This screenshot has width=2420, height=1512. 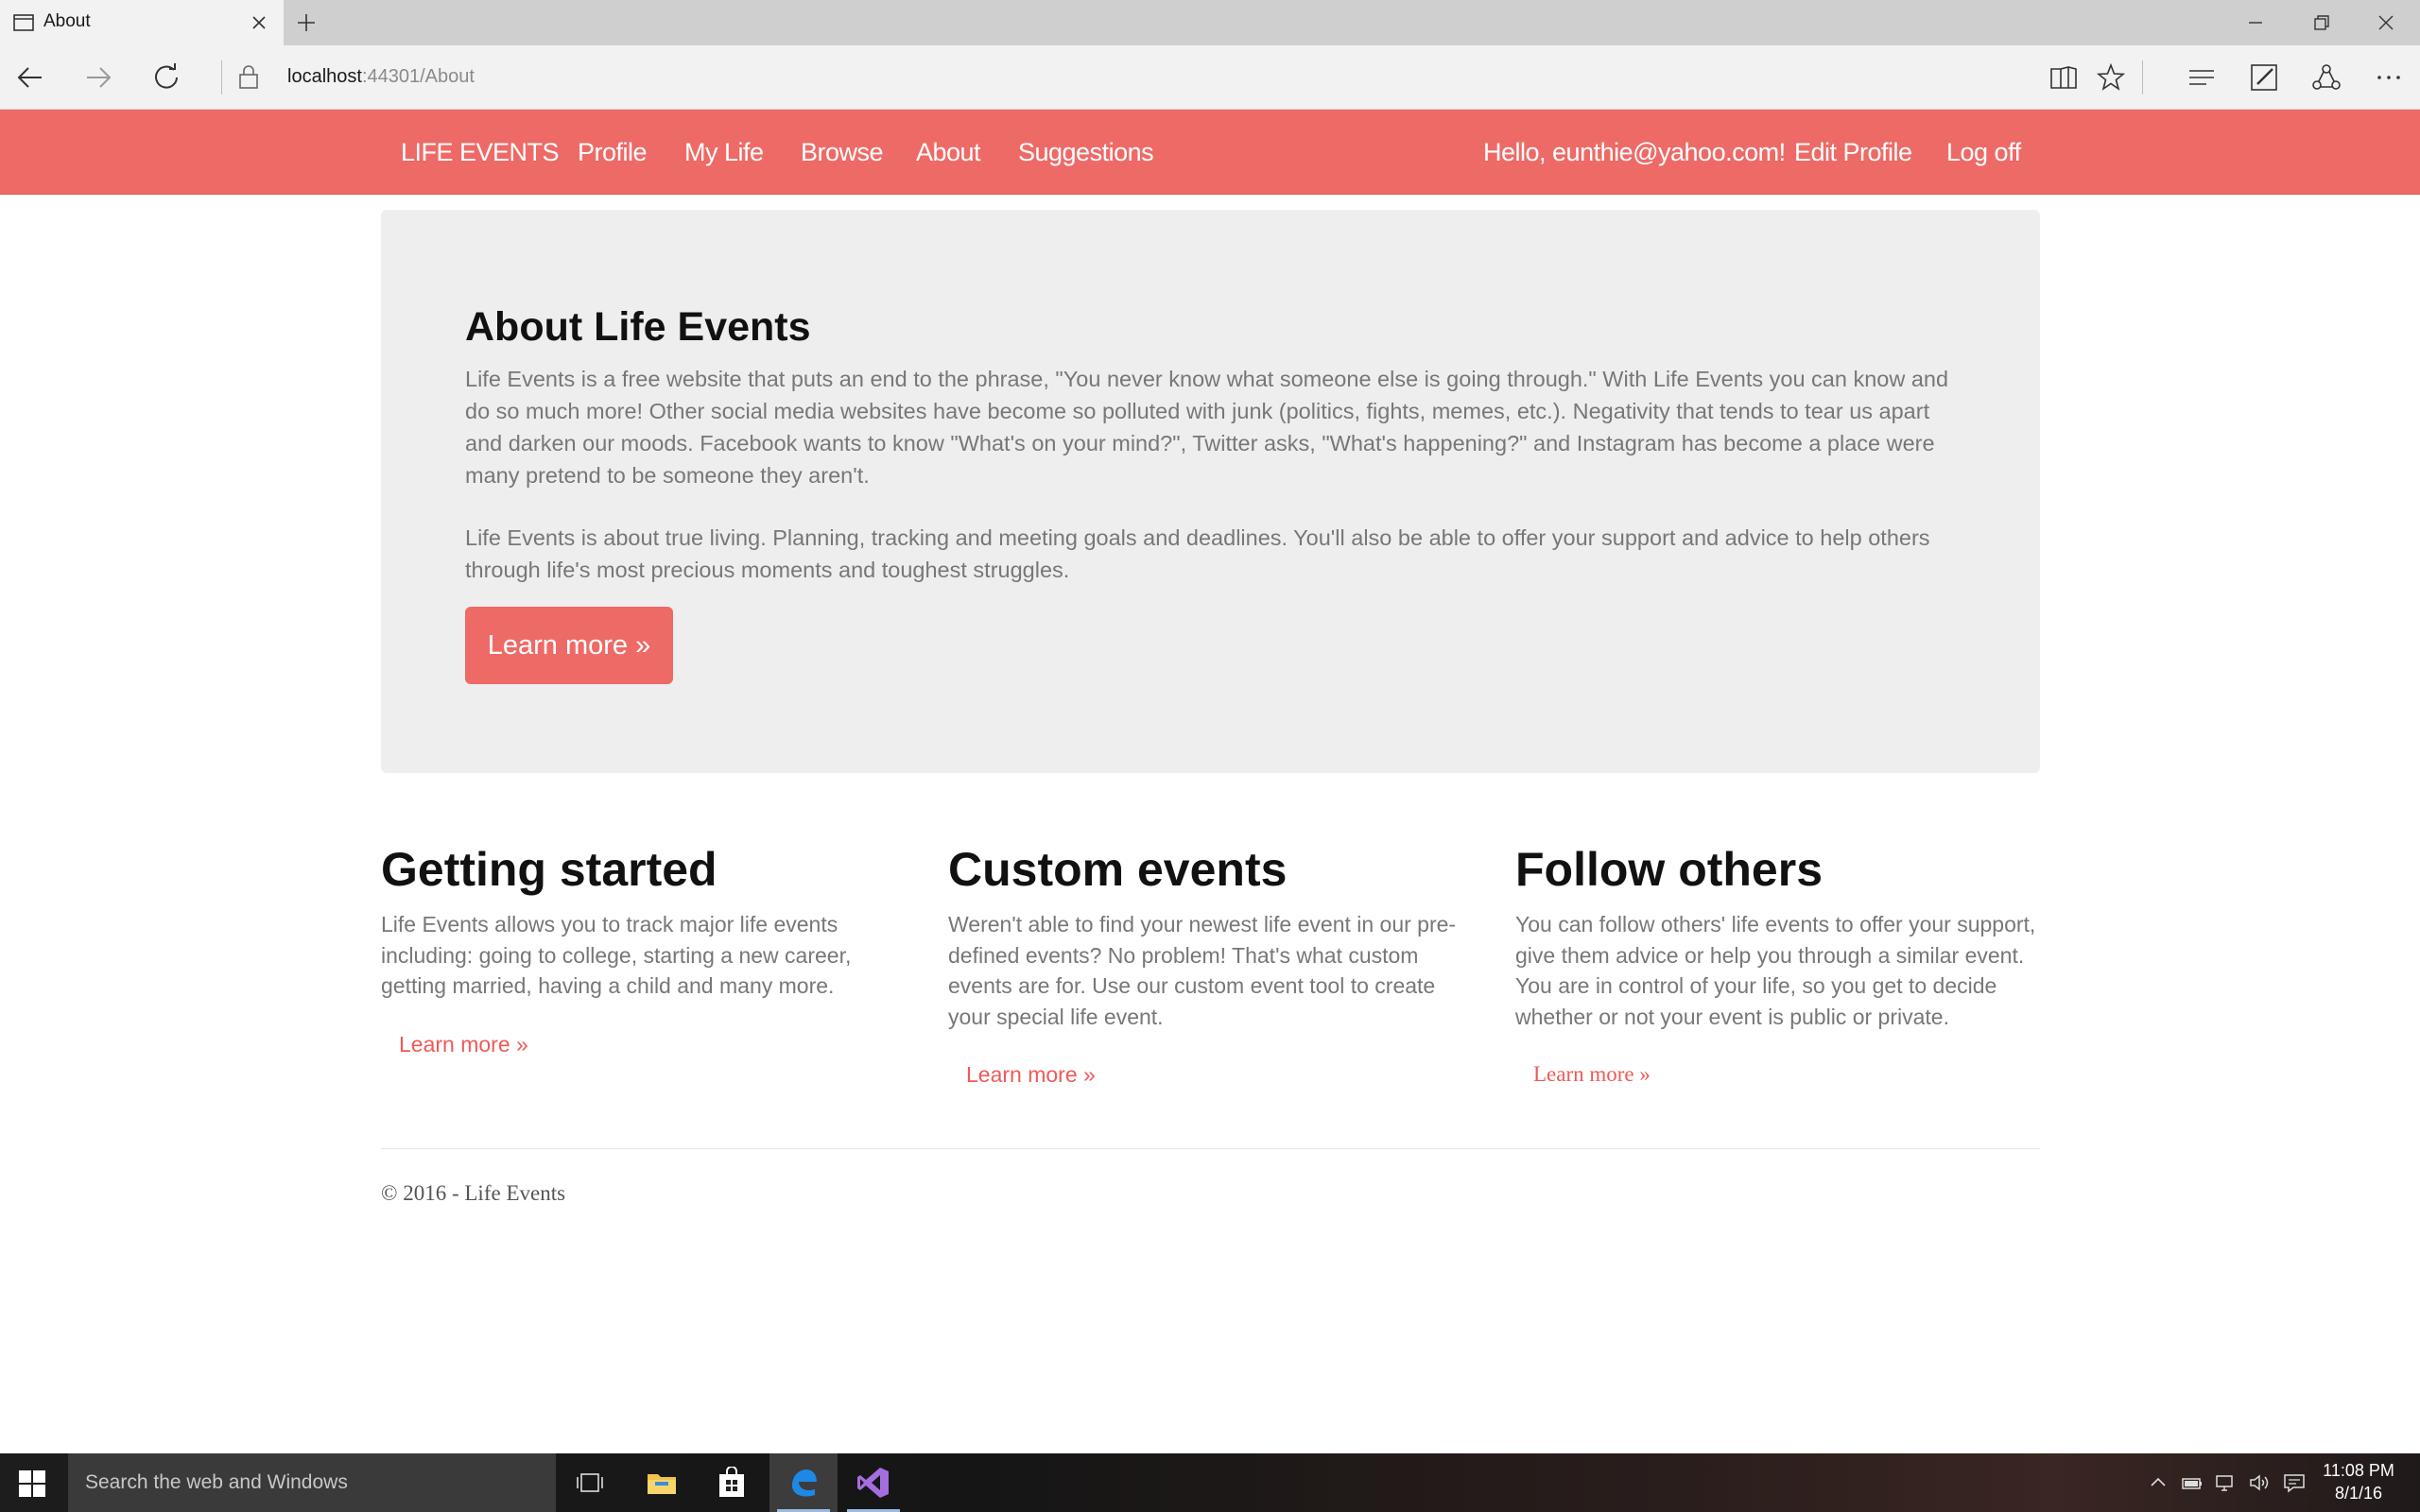 What do you see at coordinates (166, 77) in the screenshot?
I see `refresh-icon` at bounding box center [166, 77].